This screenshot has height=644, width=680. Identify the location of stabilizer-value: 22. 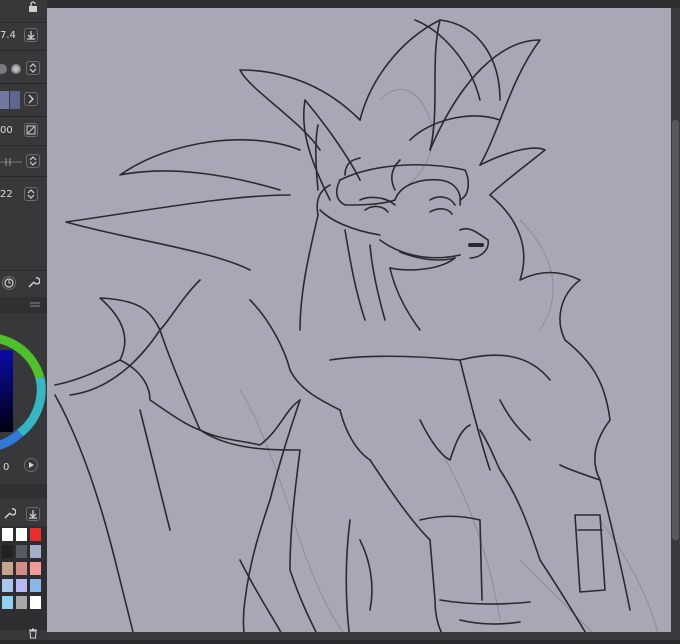
(6, 195).